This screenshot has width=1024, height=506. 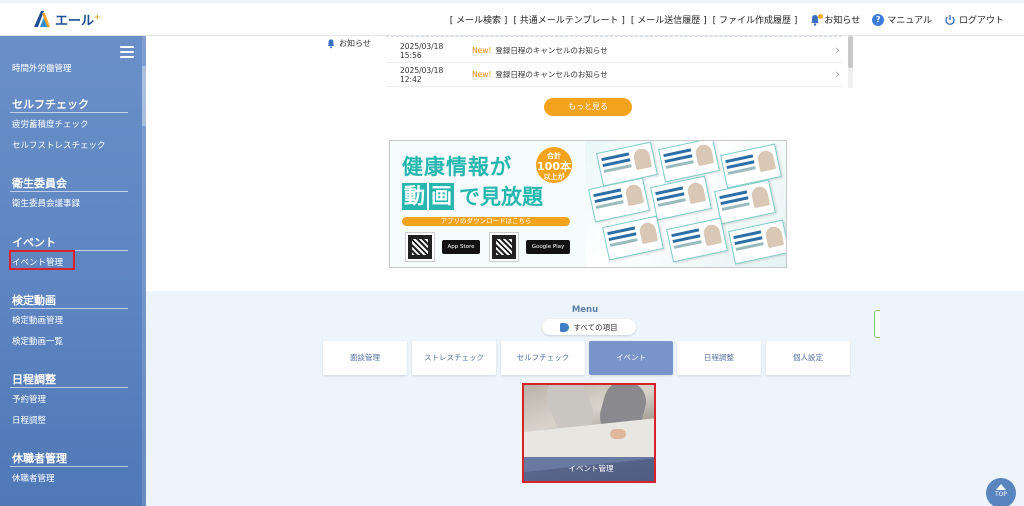 I want to click on all-items-button: すべての項目, so click(x=589, y=327).